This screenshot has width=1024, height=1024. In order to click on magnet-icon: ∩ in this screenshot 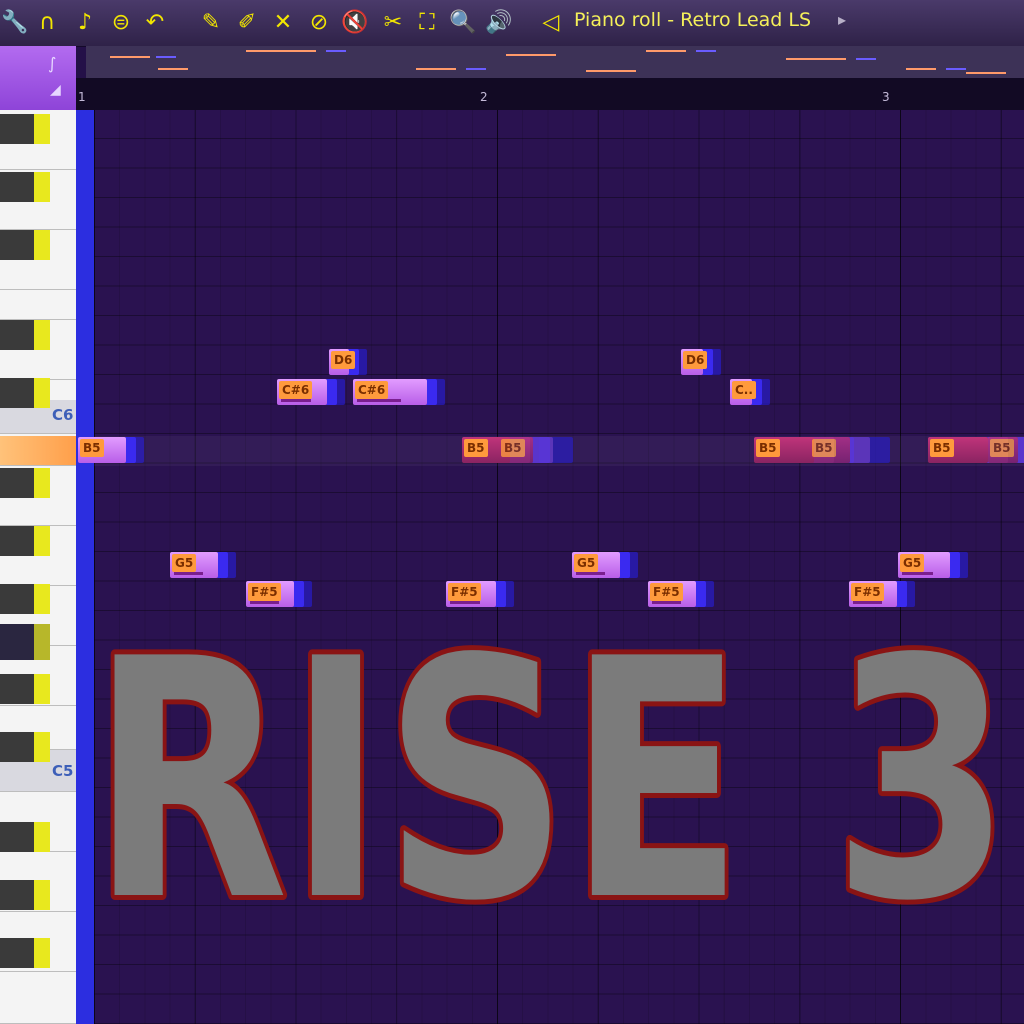, I will do `click(47, 23)`.